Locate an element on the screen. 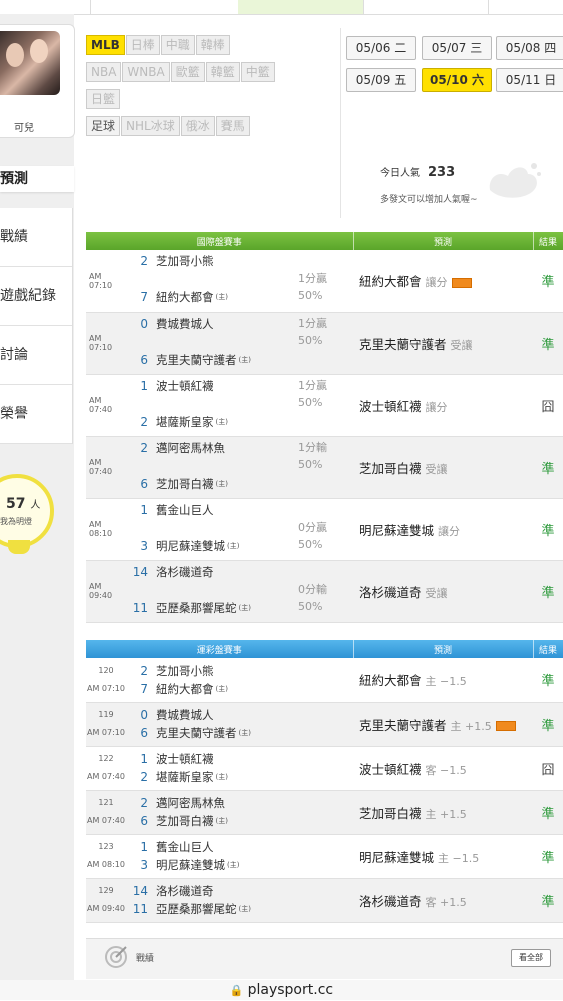 The width and height of the screenshot is (563, 1001). sport-tab: 俄冰 is located at coordinates (197, 126).